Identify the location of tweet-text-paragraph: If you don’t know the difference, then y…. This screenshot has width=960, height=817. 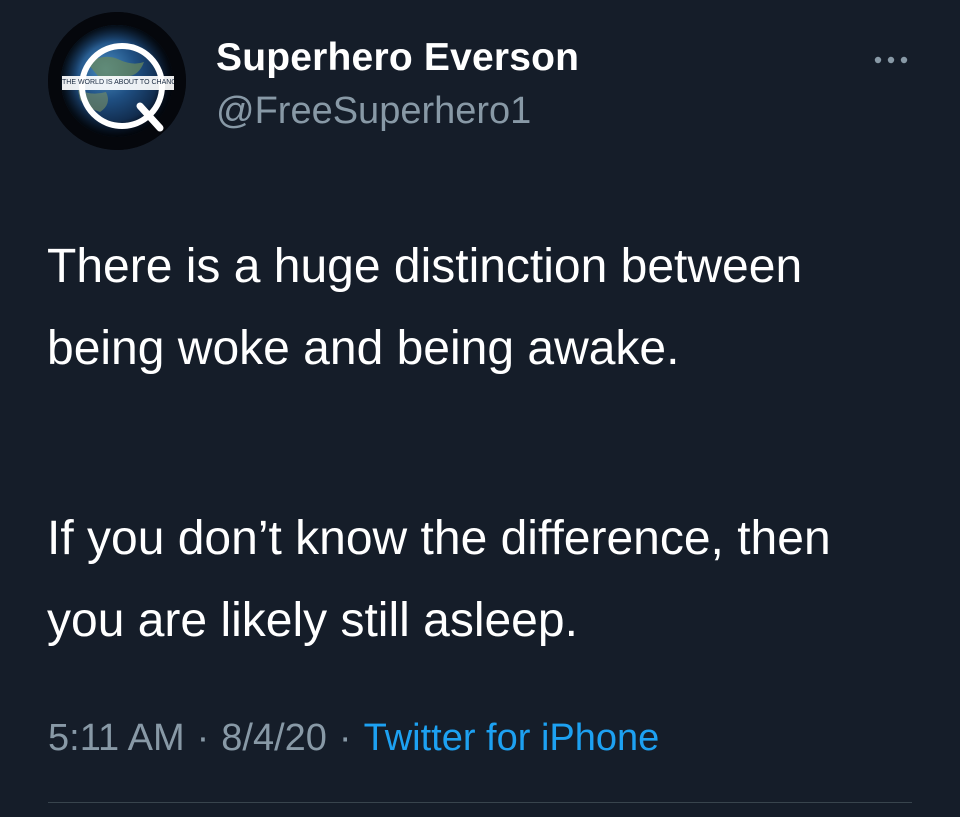
(439, 579).